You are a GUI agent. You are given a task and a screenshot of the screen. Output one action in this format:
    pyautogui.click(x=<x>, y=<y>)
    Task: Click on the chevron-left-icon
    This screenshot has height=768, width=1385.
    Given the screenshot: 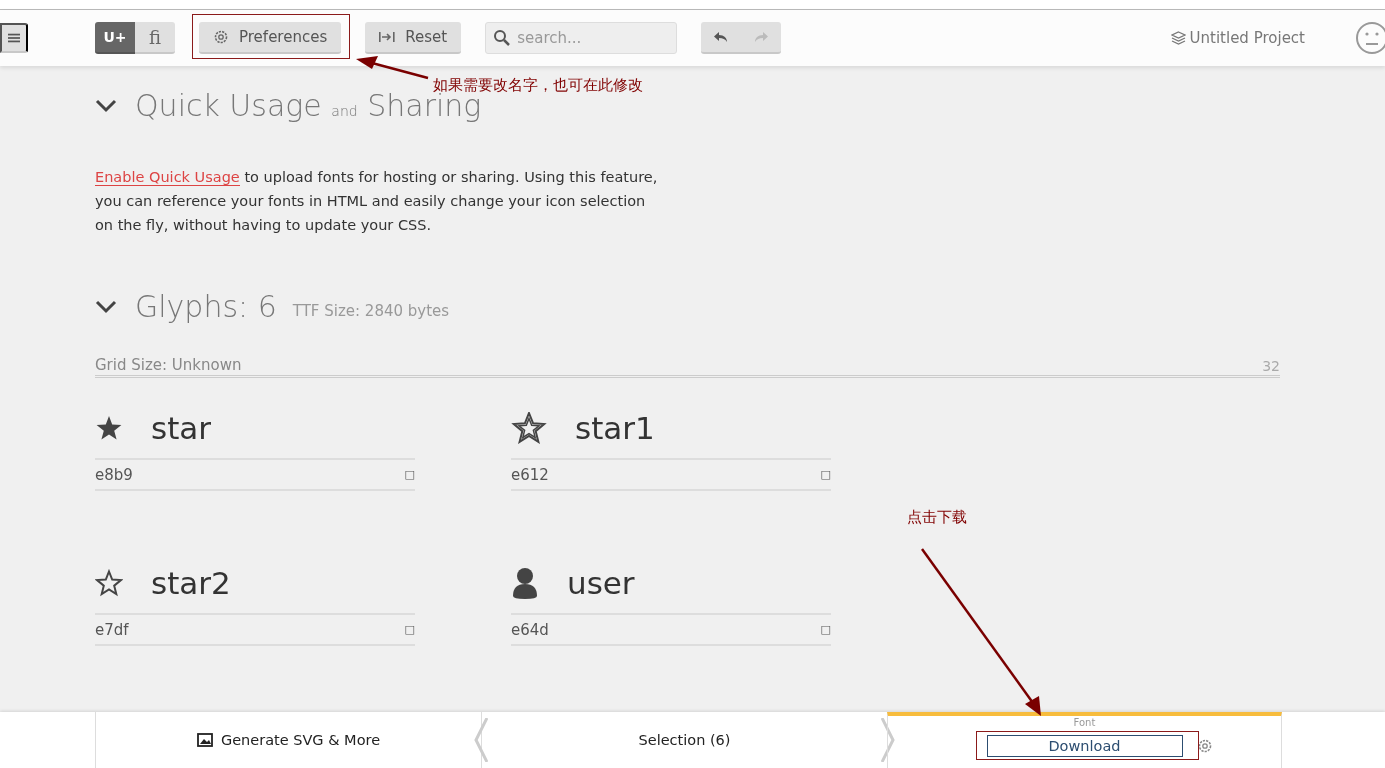 What is the action you would take?
    pyautogui.click(x=481, y=740)
    